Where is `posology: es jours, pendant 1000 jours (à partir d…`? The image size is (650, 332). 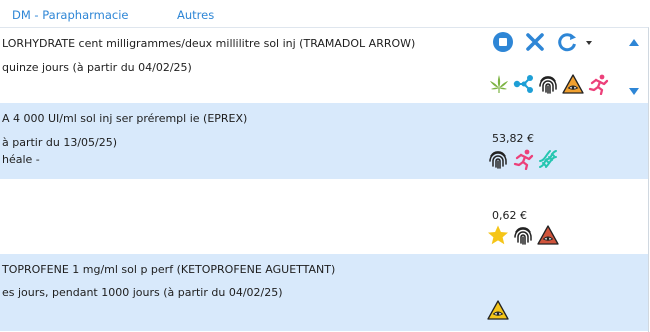 posology: es jours, pendant 1000 jours (à partir d… is located at coordinates (142, 292).